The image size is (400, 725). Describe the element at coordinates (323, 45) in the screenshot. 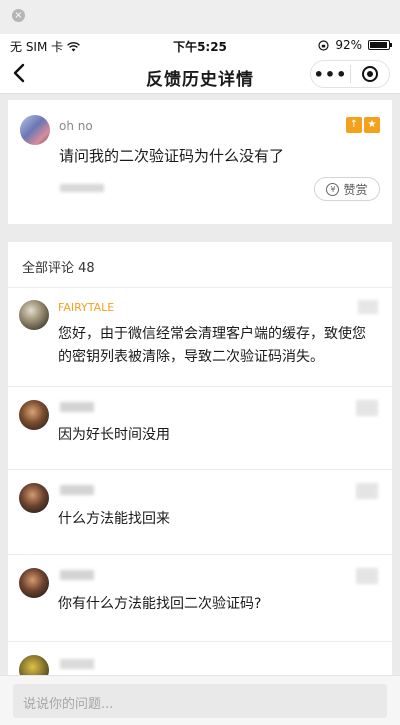

I see `orientation-lock-icon` at that location.